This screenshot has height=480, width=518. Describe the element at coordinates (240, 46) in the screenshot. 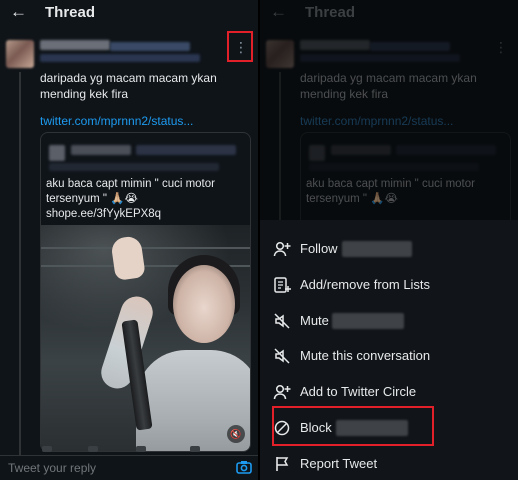

I see `highlight-more-options` at that location.